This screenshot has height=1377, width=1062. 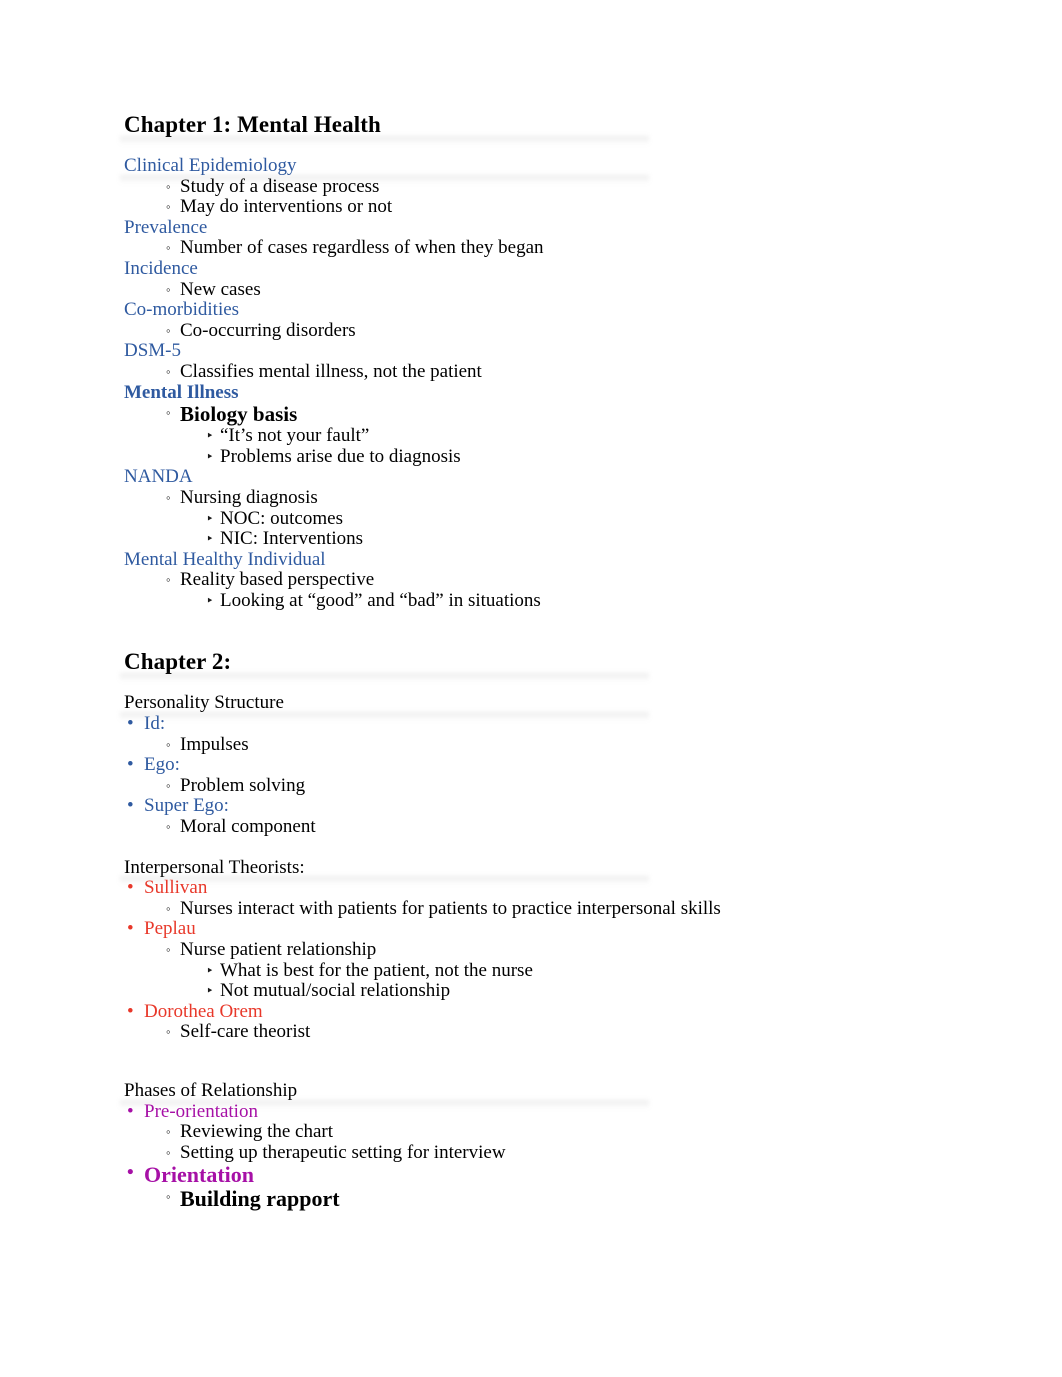 I want to click on outline-item-may-do-interventions: ◦ May do interventions or not, so click(x=534, y=207).